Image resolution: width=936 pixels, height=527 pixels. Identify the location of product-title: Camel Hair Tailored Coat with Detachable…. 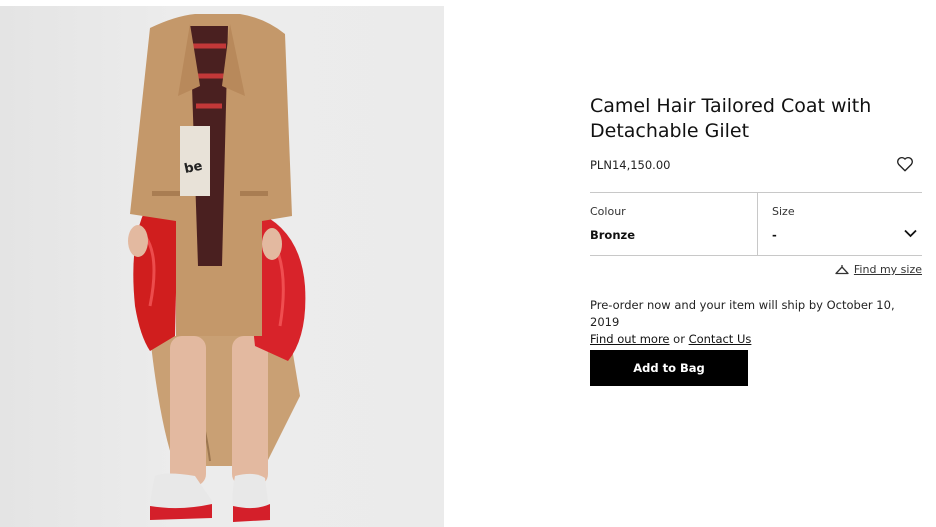
(731, 118).